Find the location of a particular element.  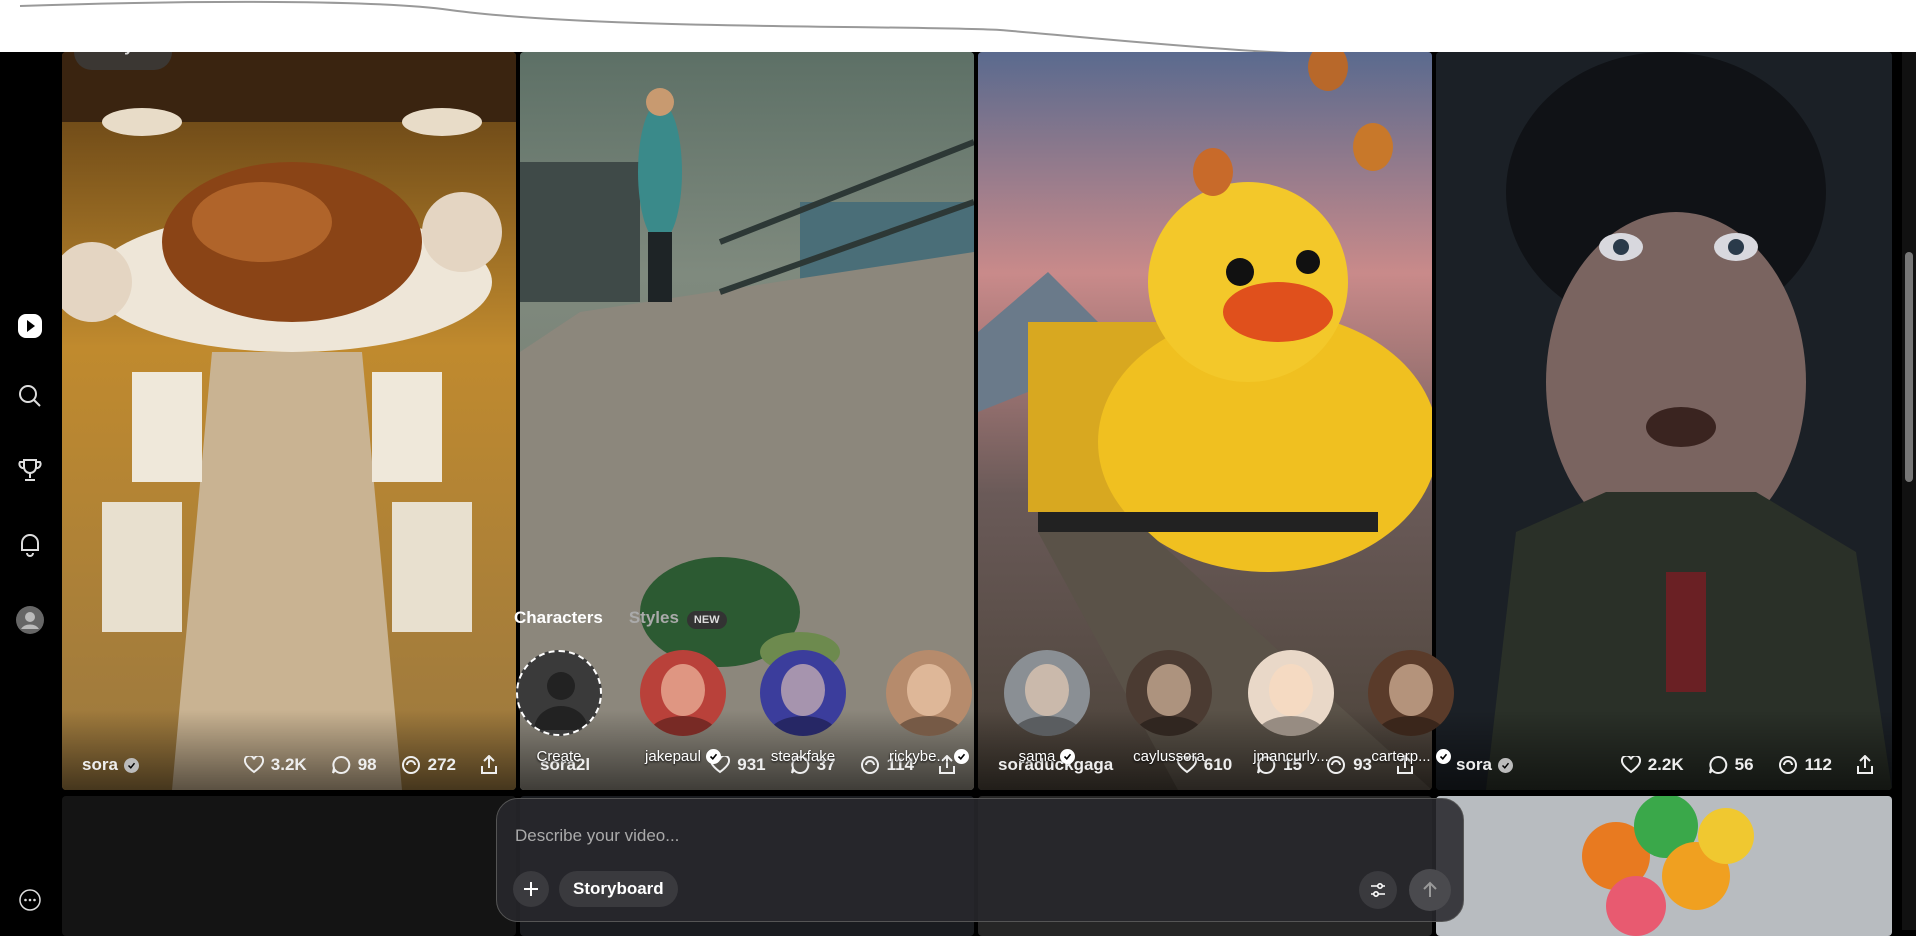

comment-button: 98 is located at coordinates (354, 765).